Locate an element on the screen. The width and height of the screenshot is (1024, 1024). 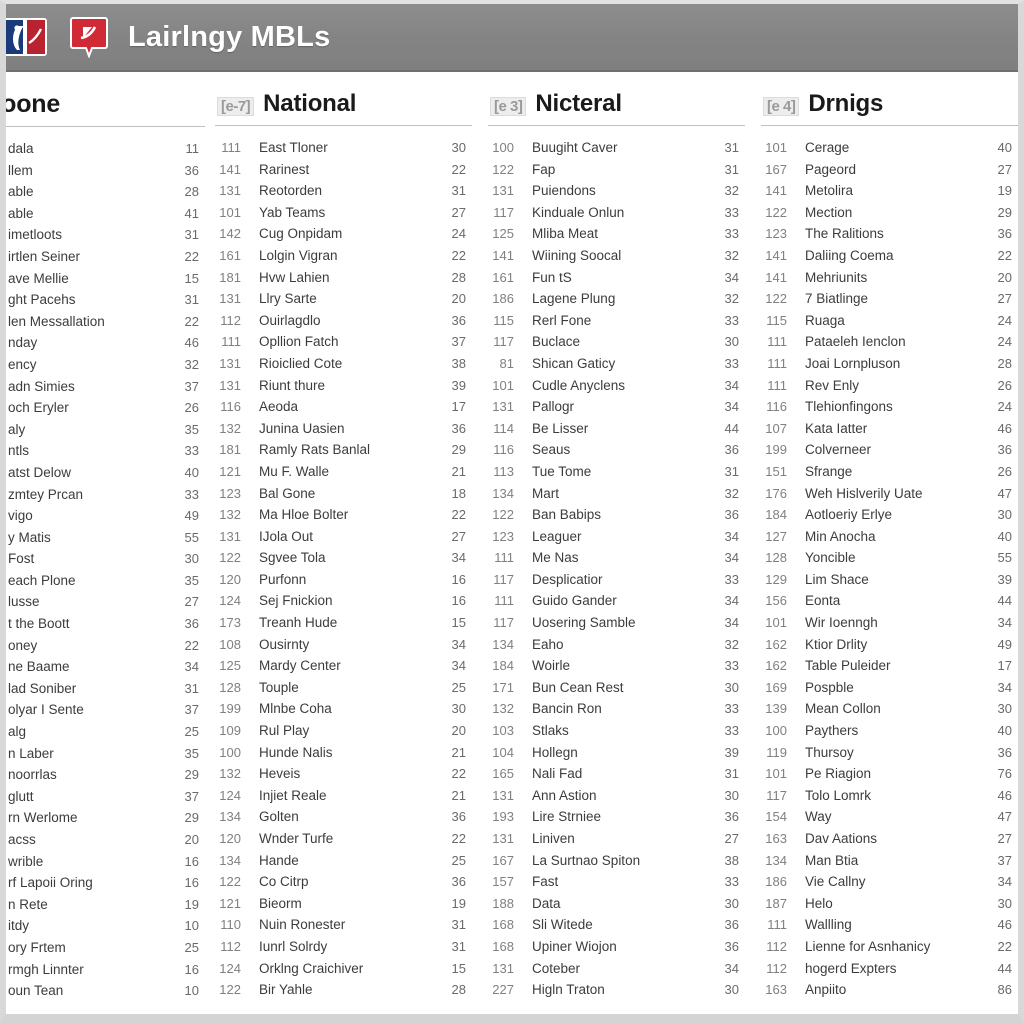
list-item: aly 35 is located at coordinates (104, 433).